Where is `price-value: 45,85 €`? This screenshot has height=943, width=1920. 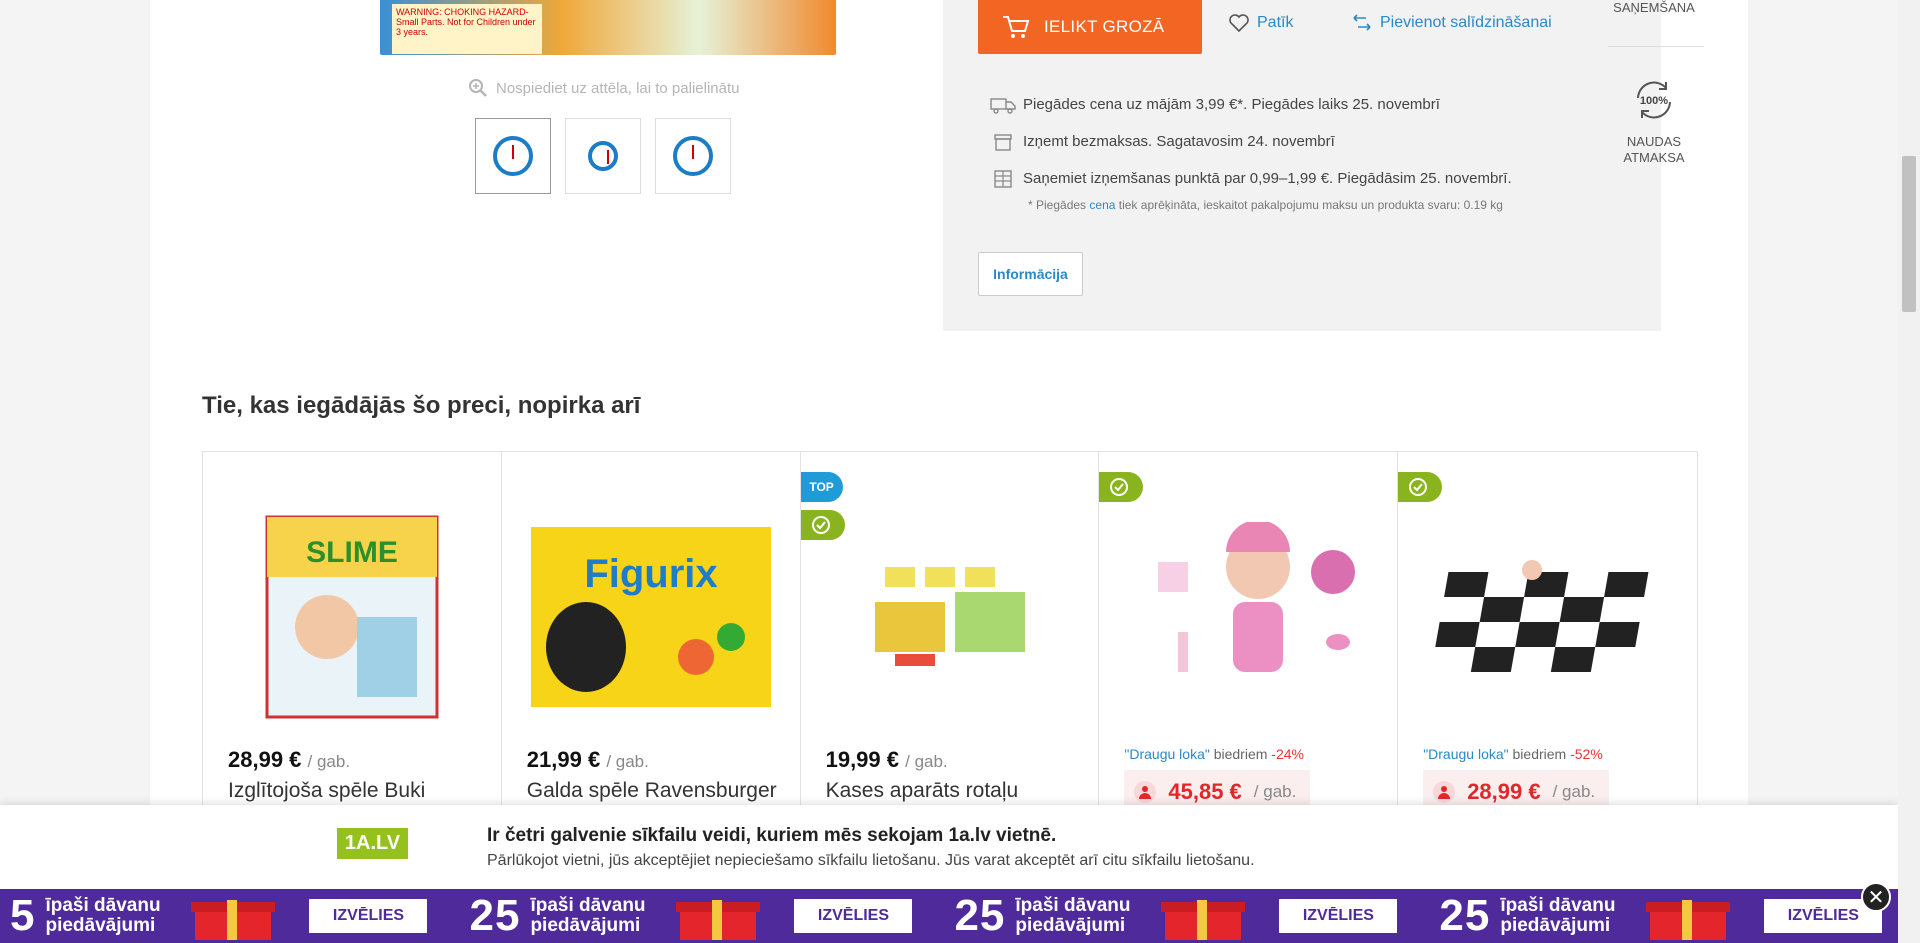
price-value: 45,85 € is located at coordinates (1205, 791).